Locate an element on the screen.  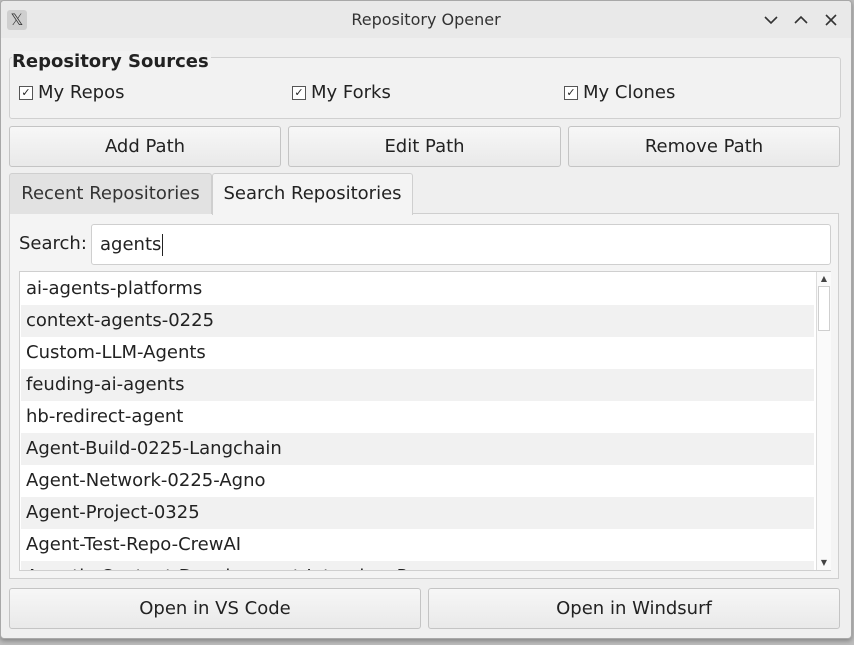
title-bar: 𝕏 Repository Opener is located at coordinates (426, 19).